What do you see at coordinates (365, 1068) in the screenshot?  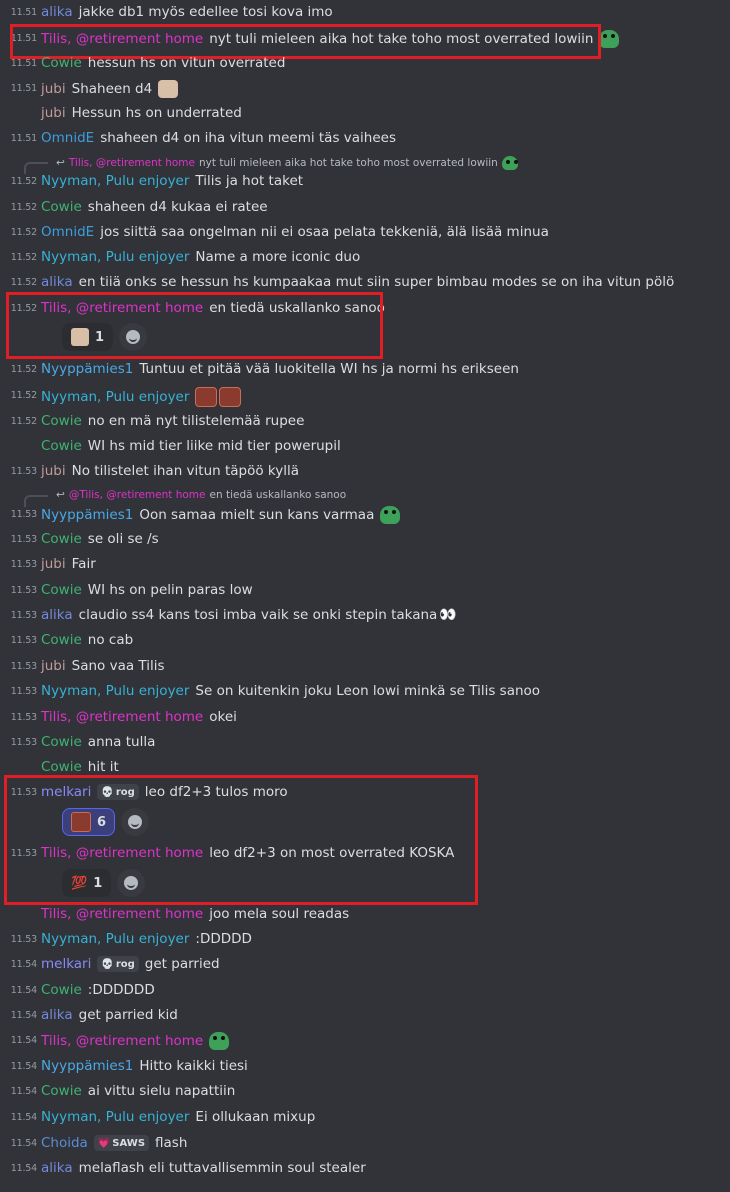 I see `message-row: 11.54 Nyyppämies1 Hitto kaikki tiesi` at bounding box center [365, 1068].